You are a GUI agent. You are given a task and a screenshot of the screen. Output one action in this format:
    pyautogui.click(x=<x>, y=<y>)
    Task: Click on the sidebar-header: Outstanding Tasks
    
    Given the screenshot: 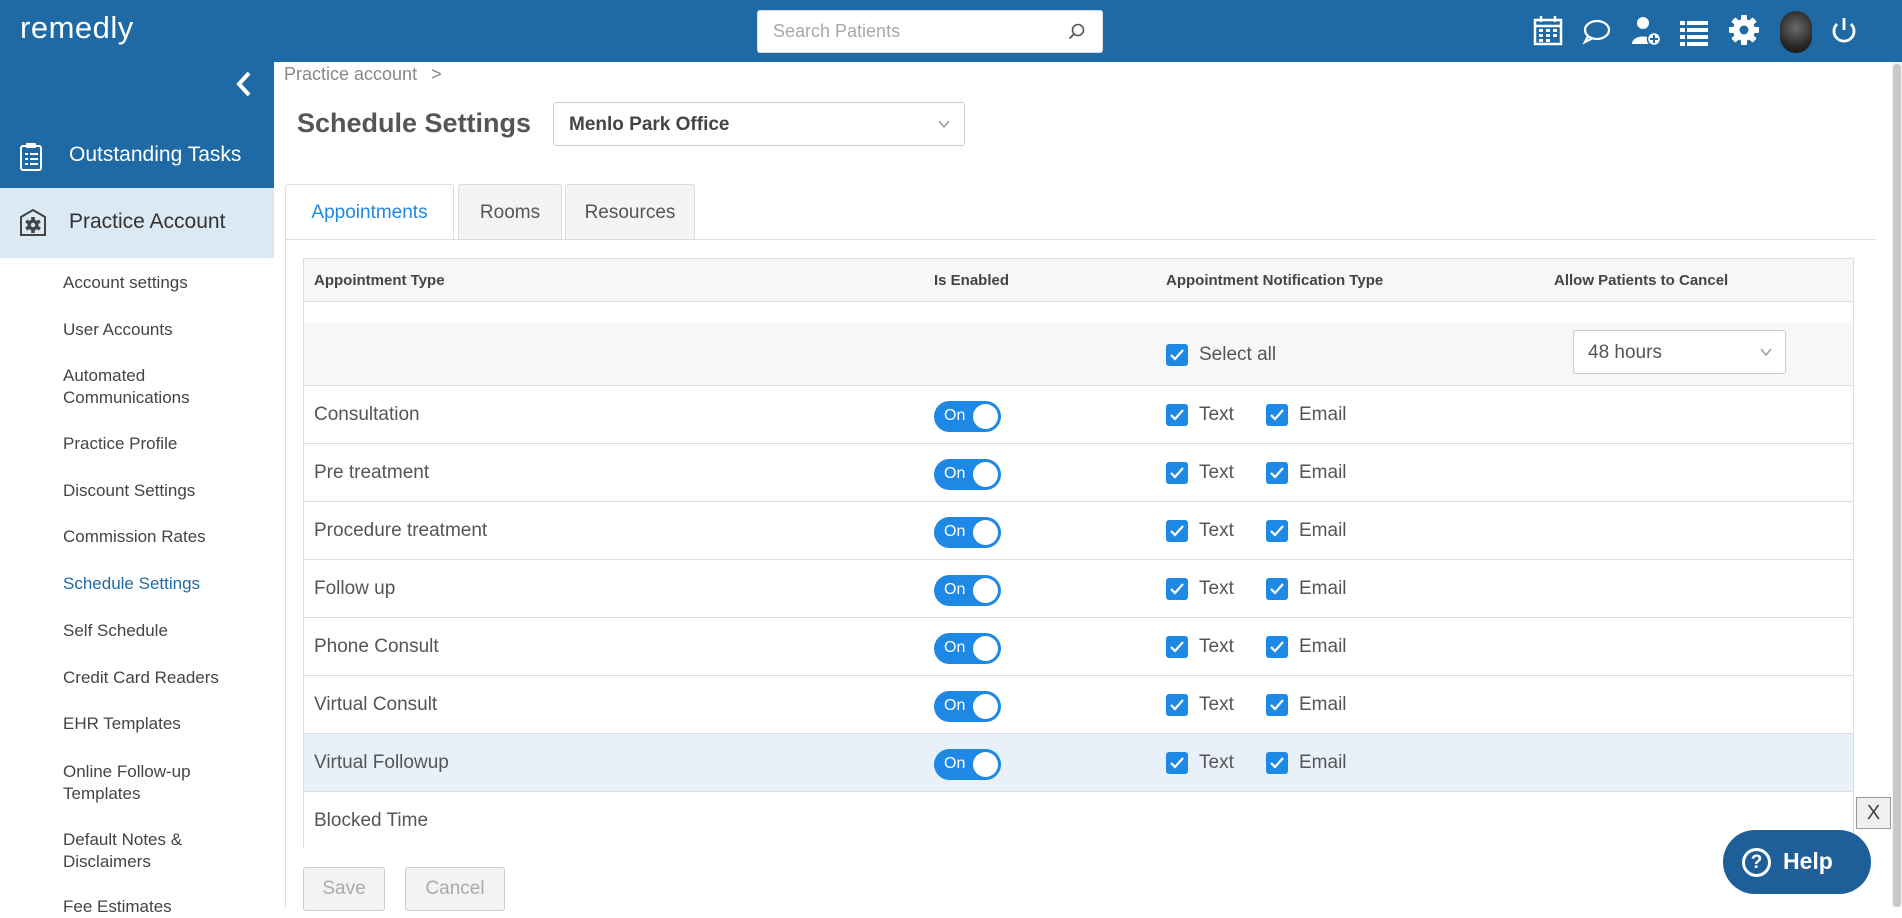 What is the action you would take?
    pyautogui.click(x=137, y=125)
    